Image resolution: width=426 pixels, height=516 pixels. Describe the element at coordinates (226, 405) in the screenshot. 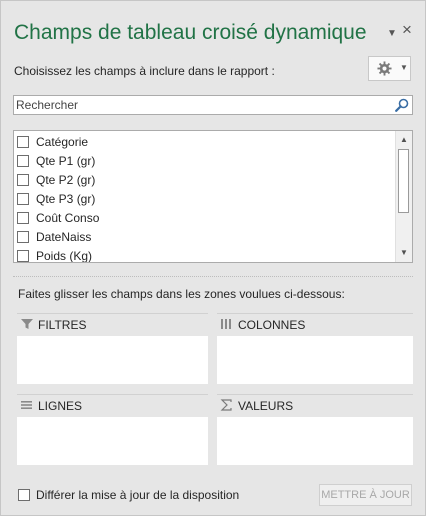

I see `sigma-icon` at that location.